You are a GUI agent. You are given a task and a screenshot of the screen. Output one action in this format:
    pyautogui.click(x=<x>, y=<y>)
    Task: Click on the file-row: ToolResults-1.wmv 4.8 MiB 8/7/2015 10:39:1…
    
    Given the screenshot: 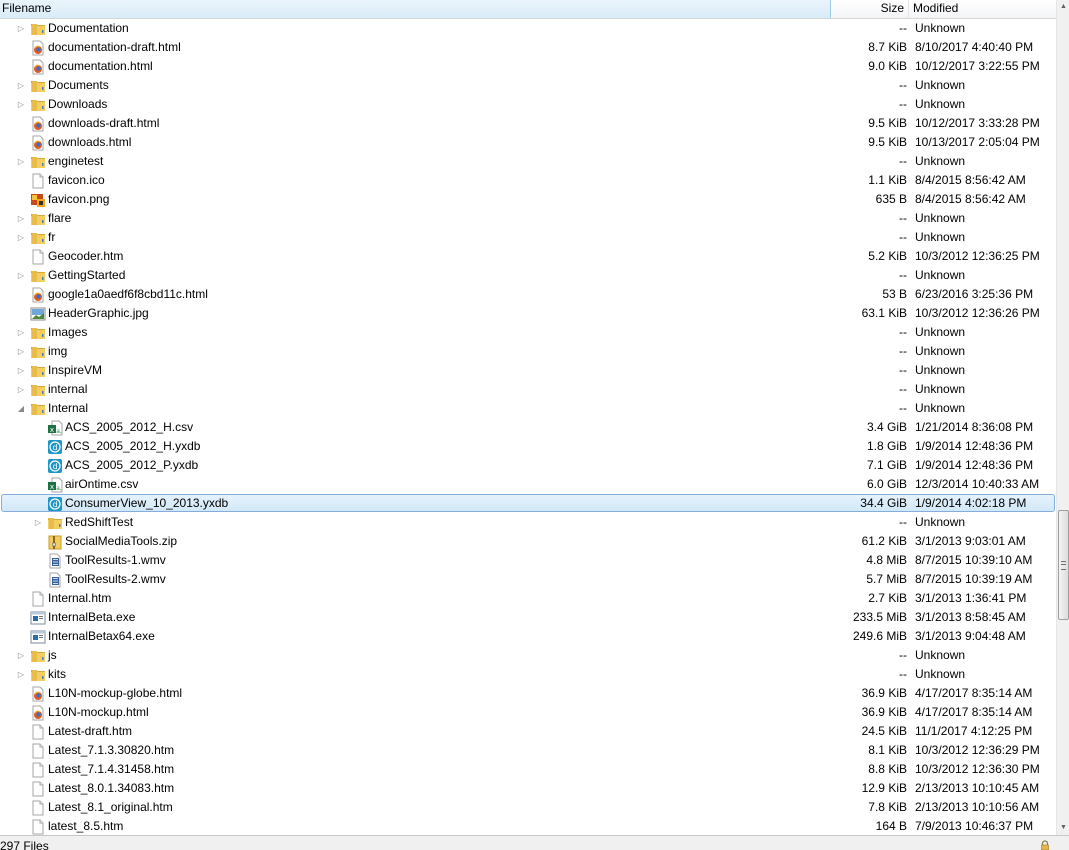 What is the action you would take?
    pyautogui.click(x=528, y=560)
    